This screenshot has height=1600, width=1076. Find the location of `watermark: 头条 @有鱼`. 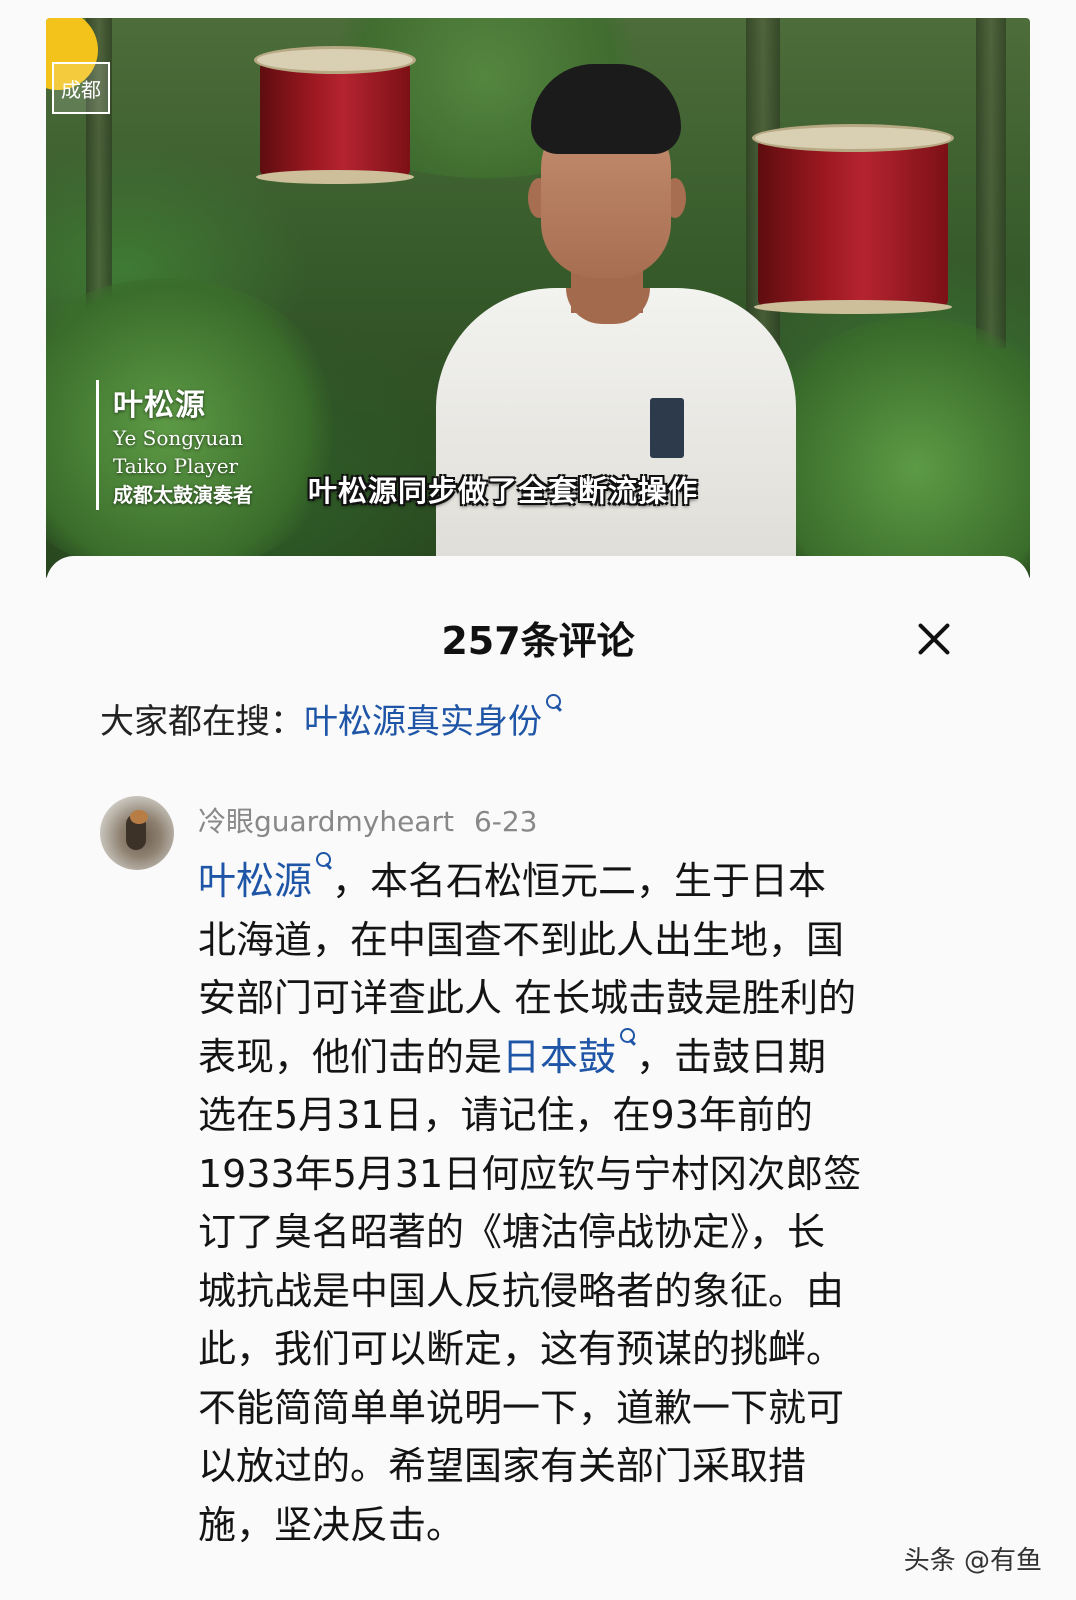

watermark: 头条 @有鱼 is located at coordinates (972, 1561).